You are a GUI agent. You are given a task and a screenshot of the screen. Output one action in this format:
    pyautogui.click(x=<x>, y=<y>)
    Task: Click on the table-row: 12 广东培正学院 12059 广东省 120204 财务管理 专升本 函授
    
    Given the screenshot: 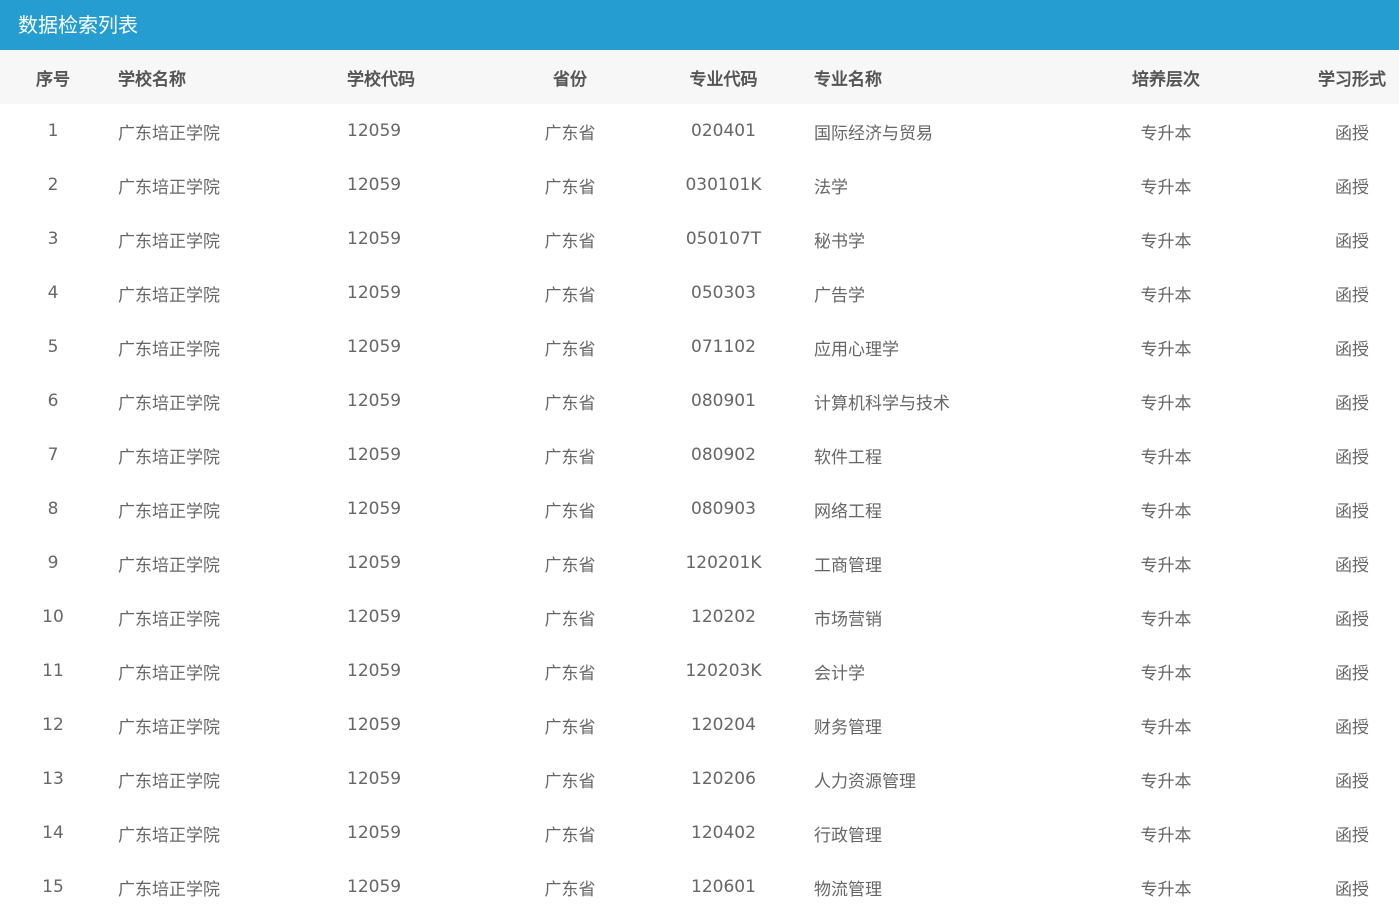 What is the action you would take?
    pyautogui.click(x=699, y=725)
    